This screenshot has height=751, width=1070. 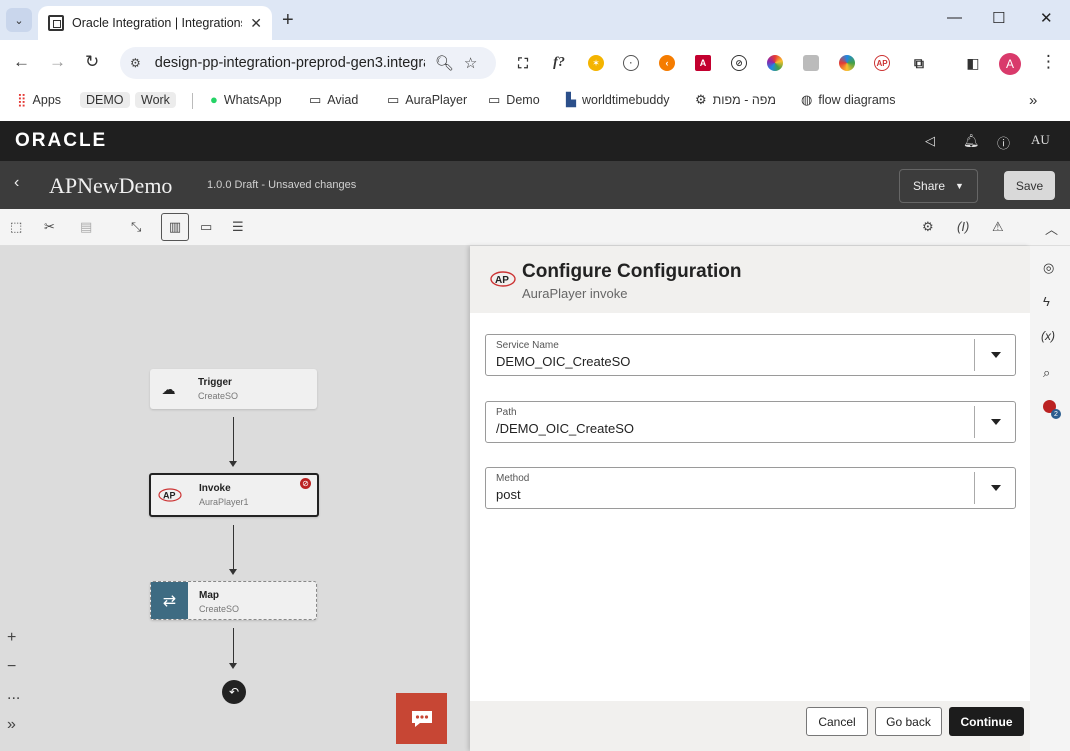 I want to click on bookmark-aviad: ▭ Aviad, so click(x=333, y=100).